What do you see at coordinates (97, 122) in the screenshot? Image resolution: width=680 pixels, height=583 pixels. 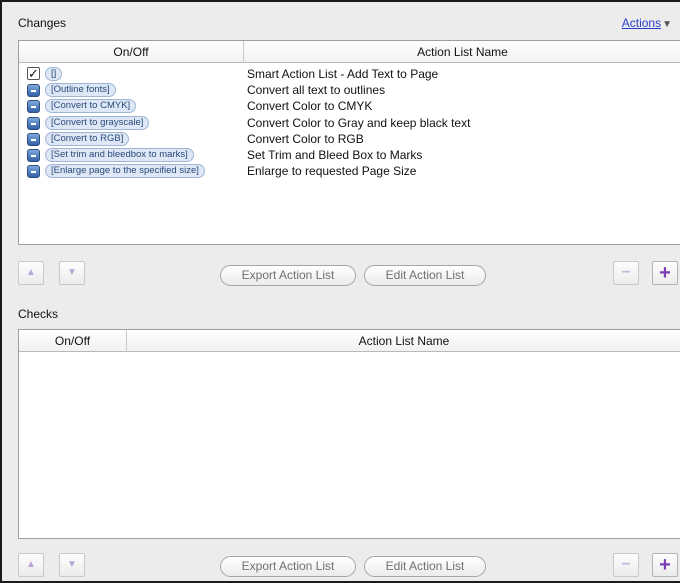 I see `action-tag: [Convert to grayscale]` at bounding box center [97, 122].